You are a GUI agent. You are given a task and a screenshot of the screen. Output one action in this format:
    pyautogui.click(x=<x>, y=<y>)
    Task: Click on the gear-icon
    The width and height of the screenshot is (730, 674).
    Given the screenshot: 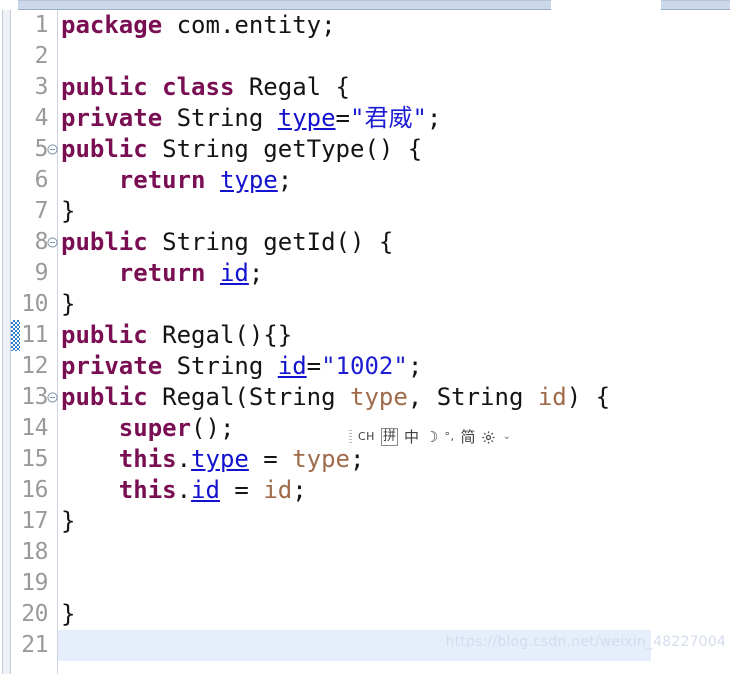 What is the action you would take?
    pyautogui.click(x=488, y=437)
    